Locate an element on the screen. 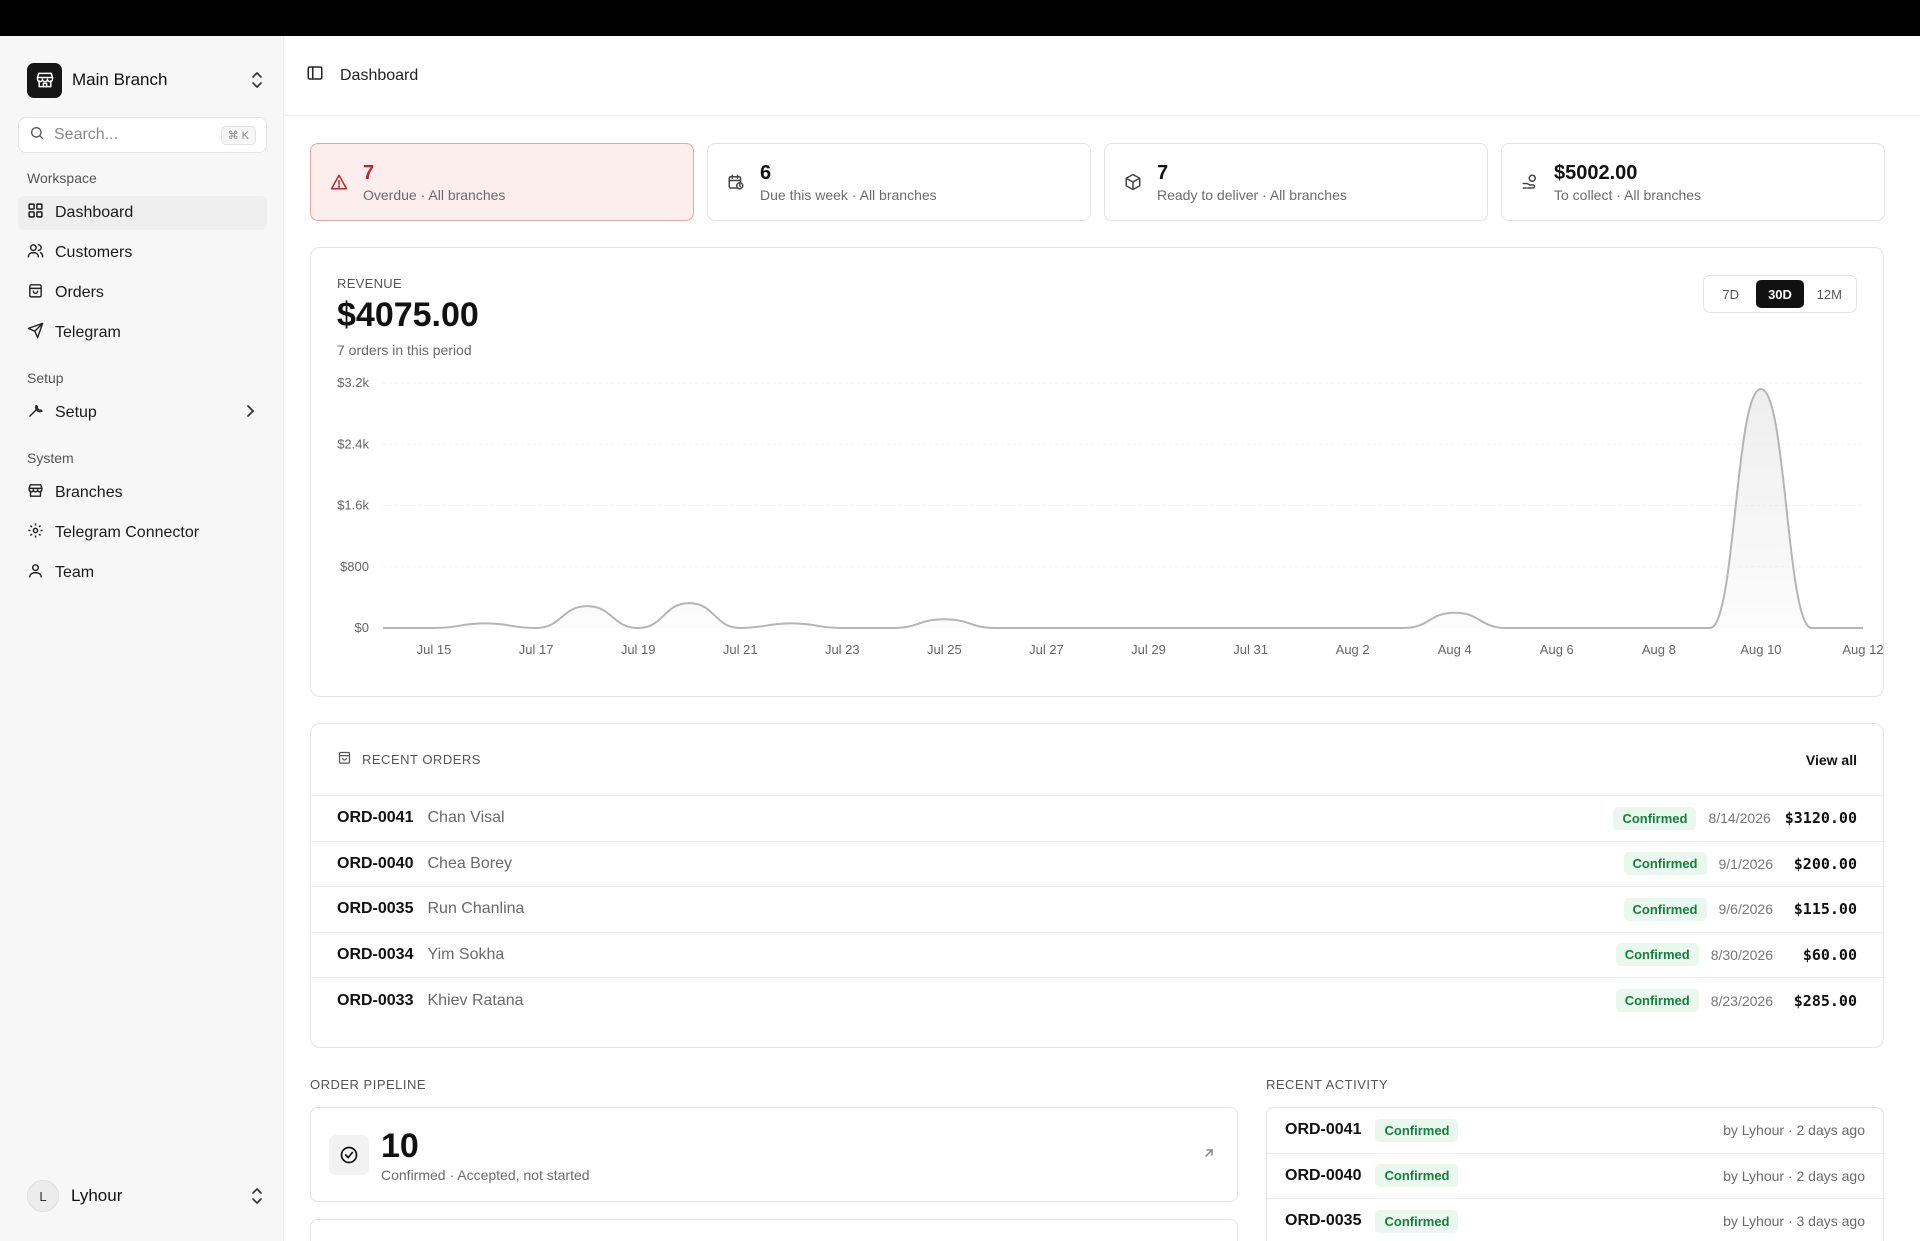  y-tick-label: $800 is located at coordinates (354, 566).